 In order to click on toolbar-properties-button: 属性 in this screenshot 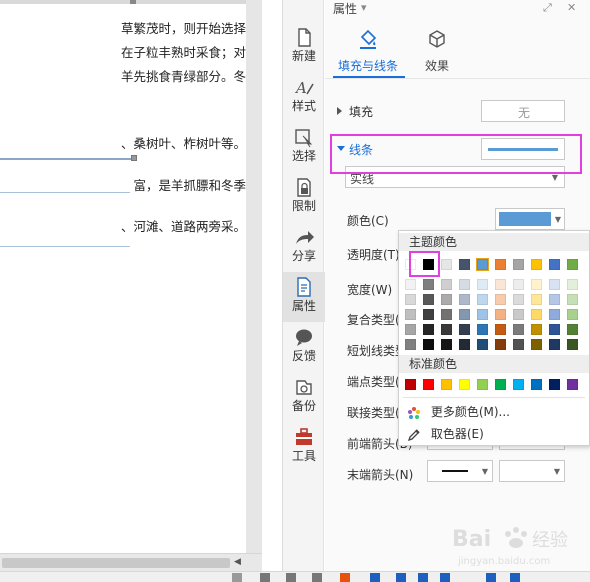, I will do `click(304, 297)`.